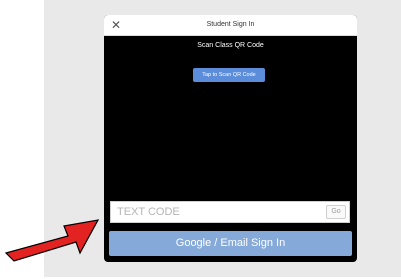 This screenshot has height=279, width=401. What do you see at coordinates (230, 243) in the screenshot?
I see `google-email-sign-in-button: Google / Email Sign In` at bounding box center [230, 243].